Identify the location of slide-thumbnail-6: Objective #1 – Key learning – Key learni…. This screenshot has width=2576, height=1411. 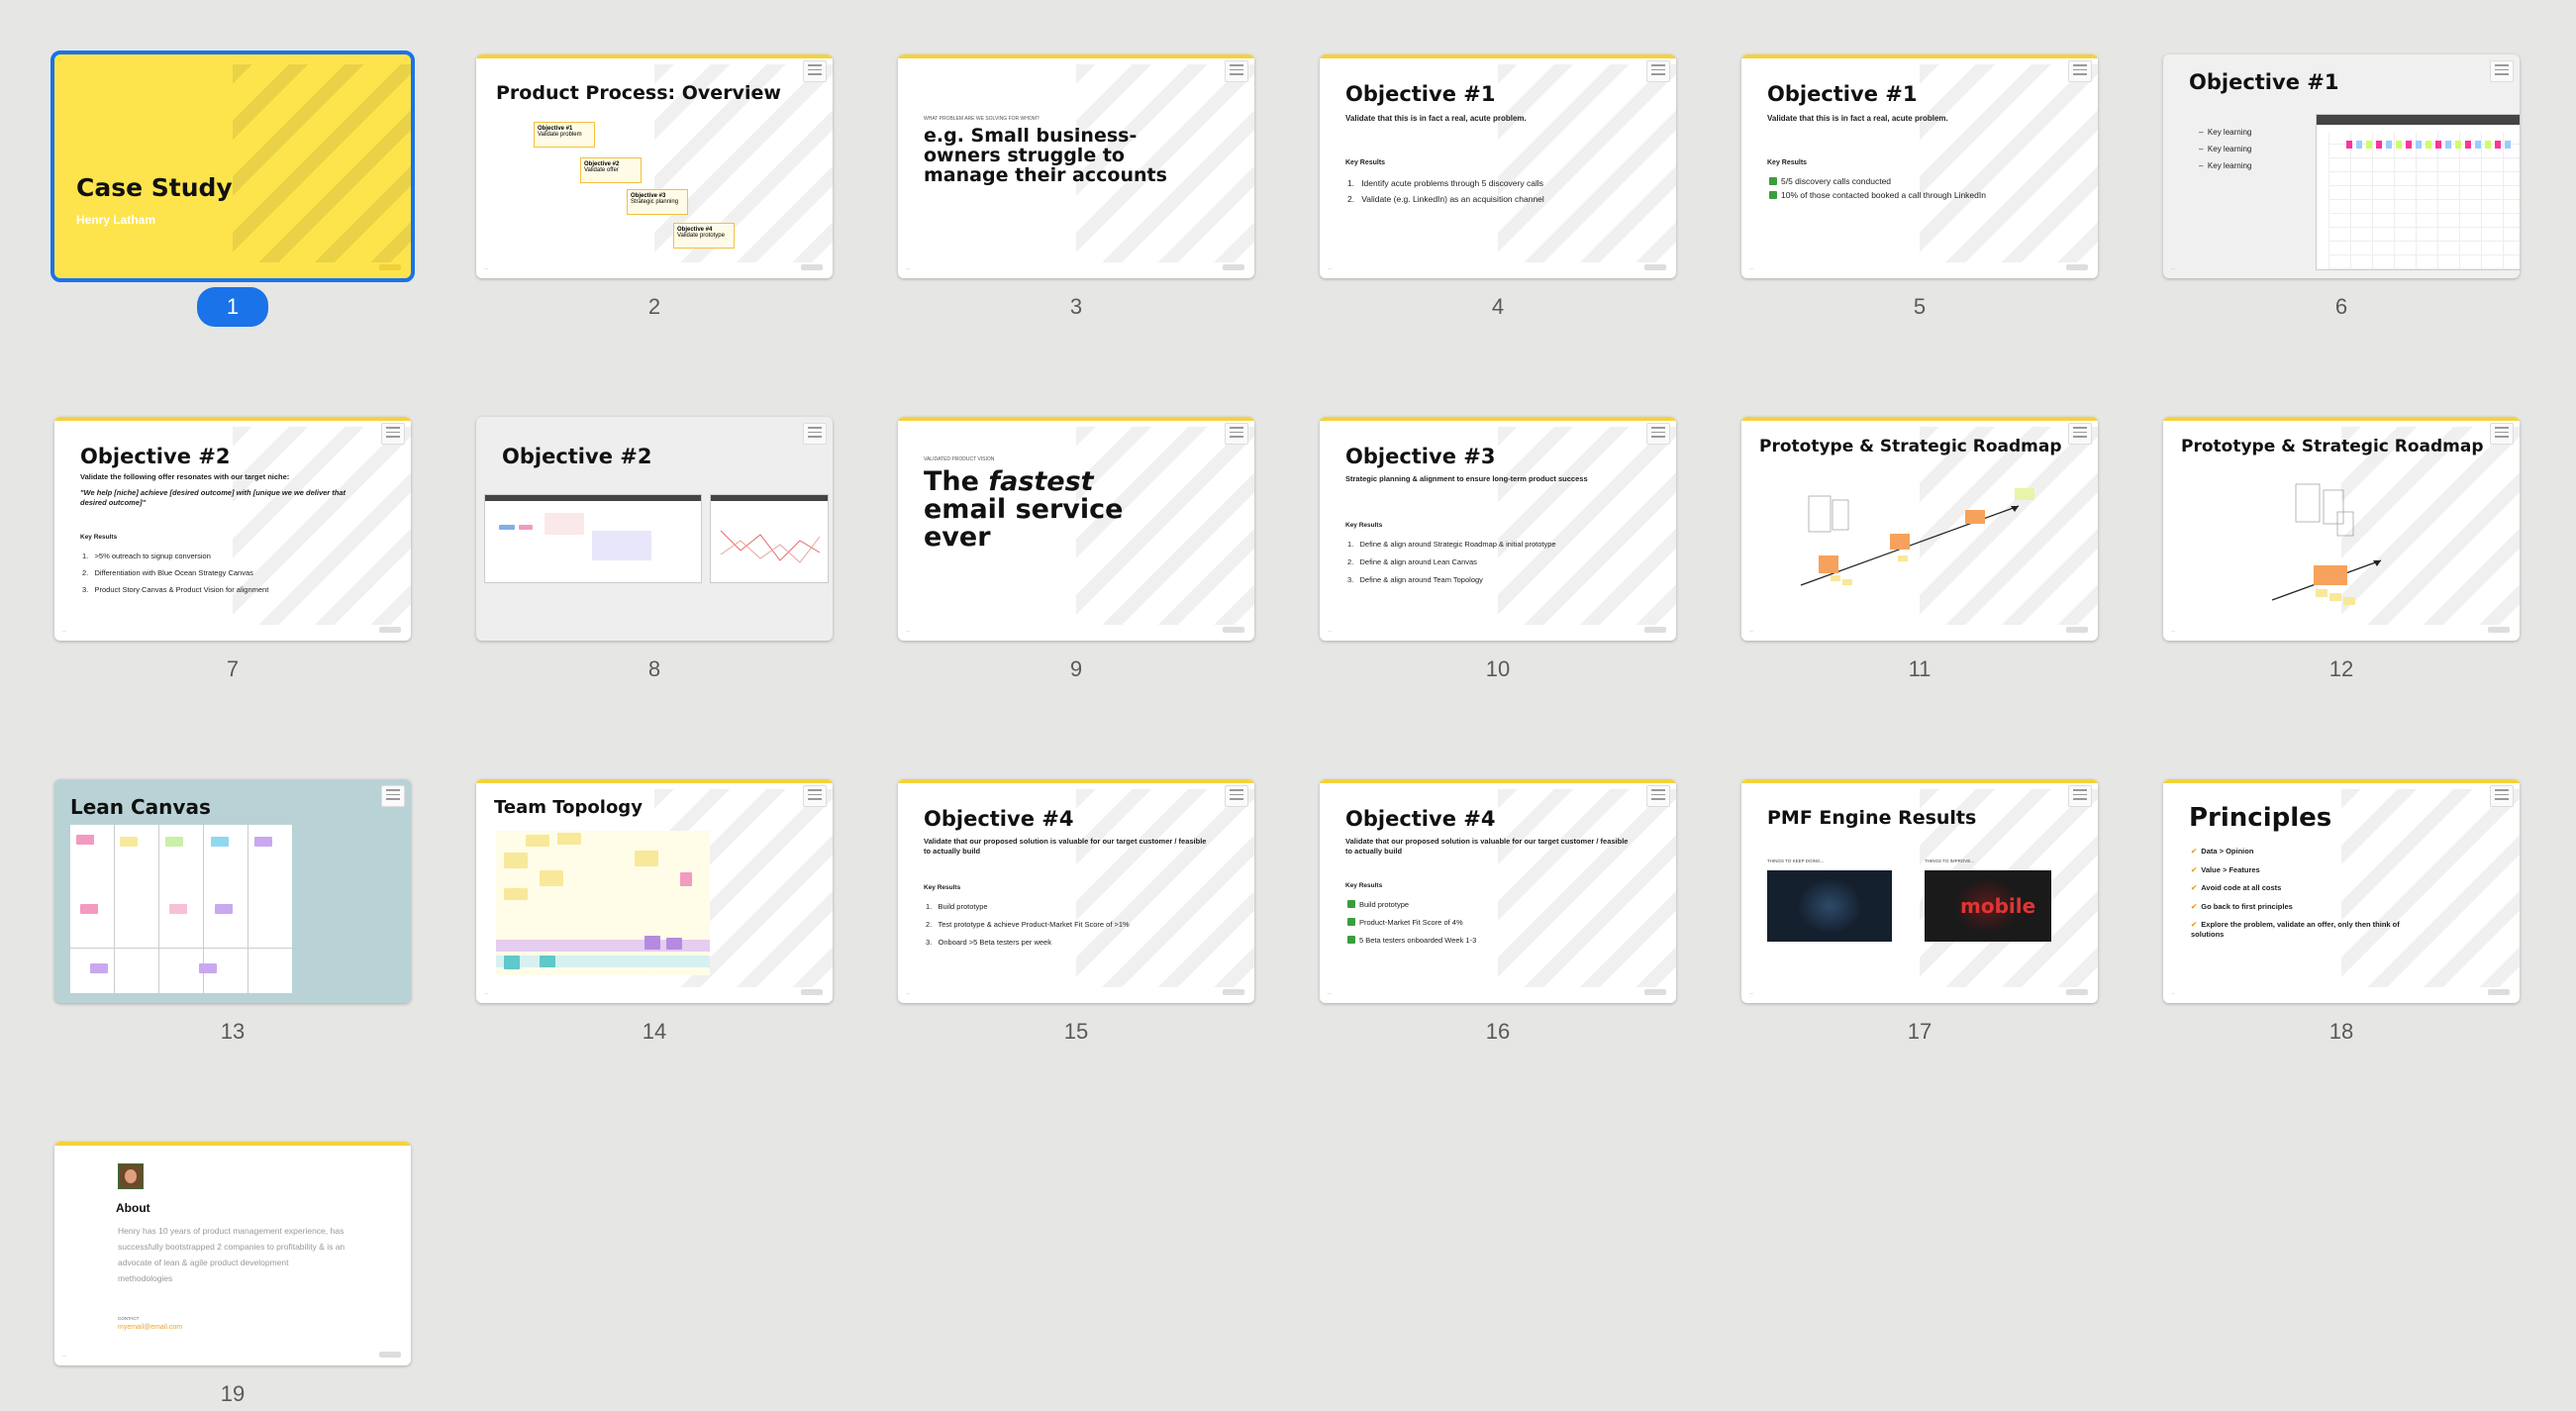
(2341, 166).